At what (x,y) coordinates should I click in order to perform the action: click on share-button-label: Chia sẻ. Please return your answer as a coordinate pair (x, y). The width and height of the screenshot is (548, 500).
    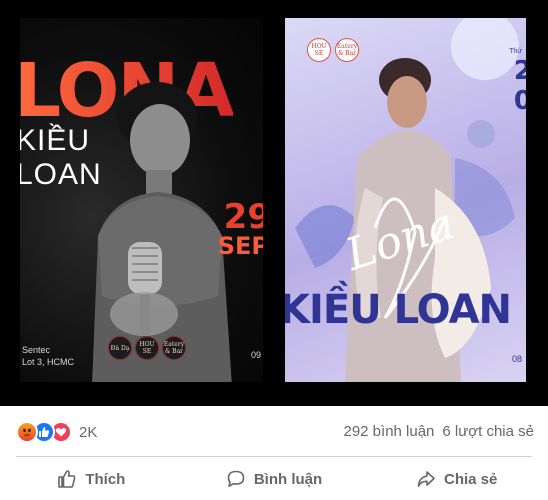
    Looking at the image, I should click on (471, 479).